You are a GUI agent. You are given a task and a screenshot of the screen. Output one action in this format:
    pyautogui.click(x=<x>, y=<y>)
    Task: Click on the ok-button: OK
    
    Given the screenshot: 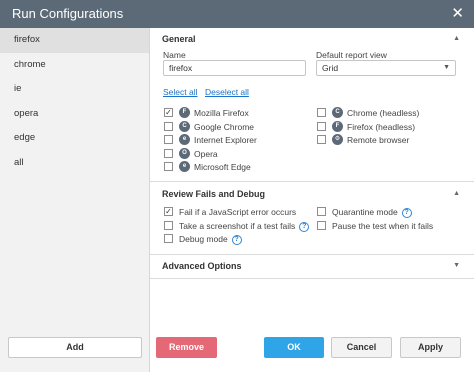 What is the action you would take?
    pyautogui.click(x=294, y=347)
    